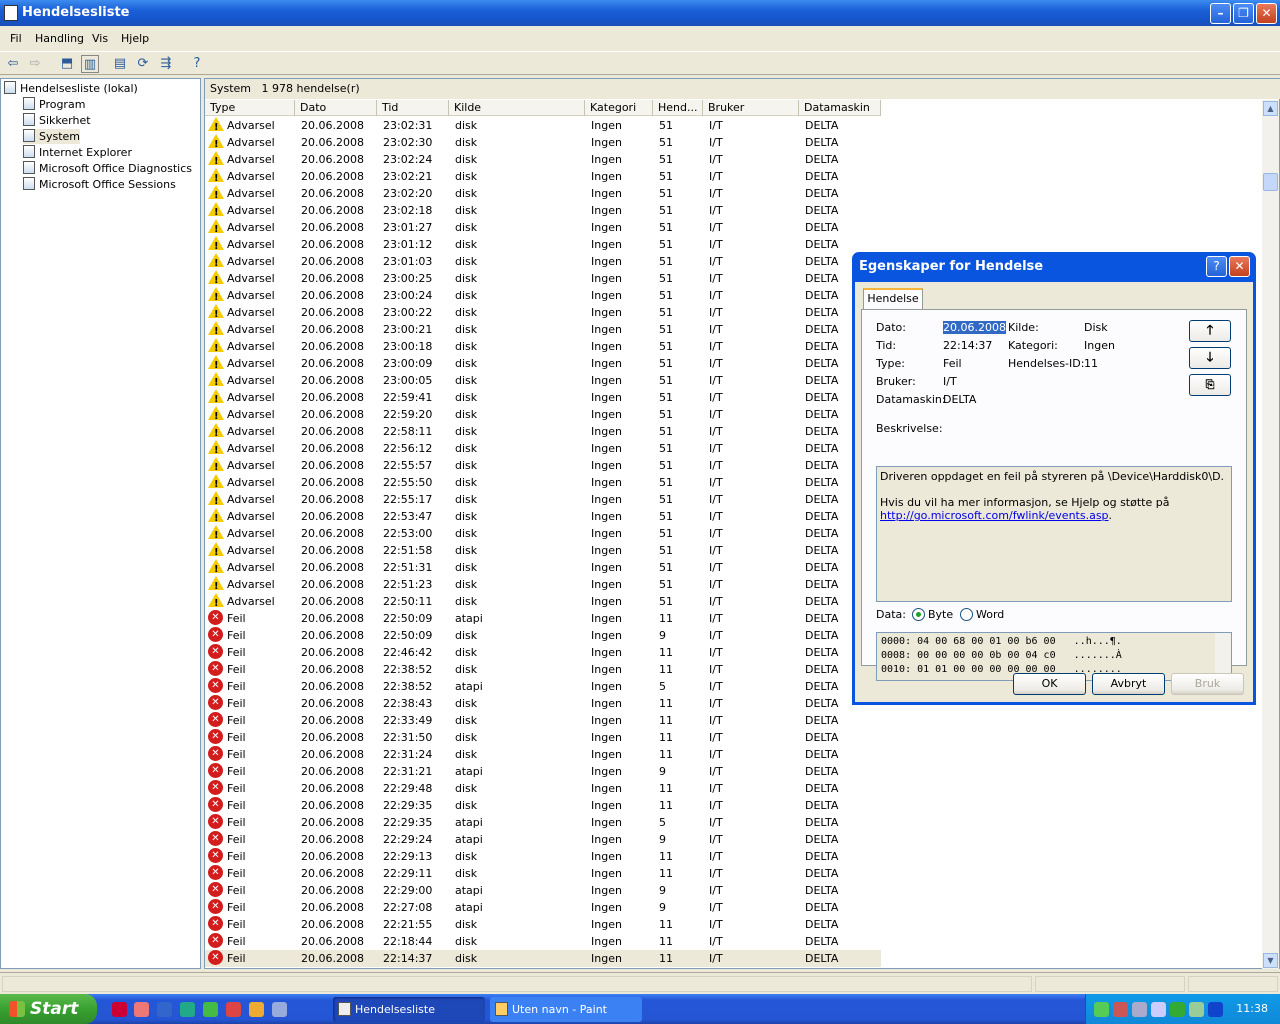  What do you see at coordinates (336, 108) in the screenshot?
I see `column-date: Dato` at bounding box center [336, 108].